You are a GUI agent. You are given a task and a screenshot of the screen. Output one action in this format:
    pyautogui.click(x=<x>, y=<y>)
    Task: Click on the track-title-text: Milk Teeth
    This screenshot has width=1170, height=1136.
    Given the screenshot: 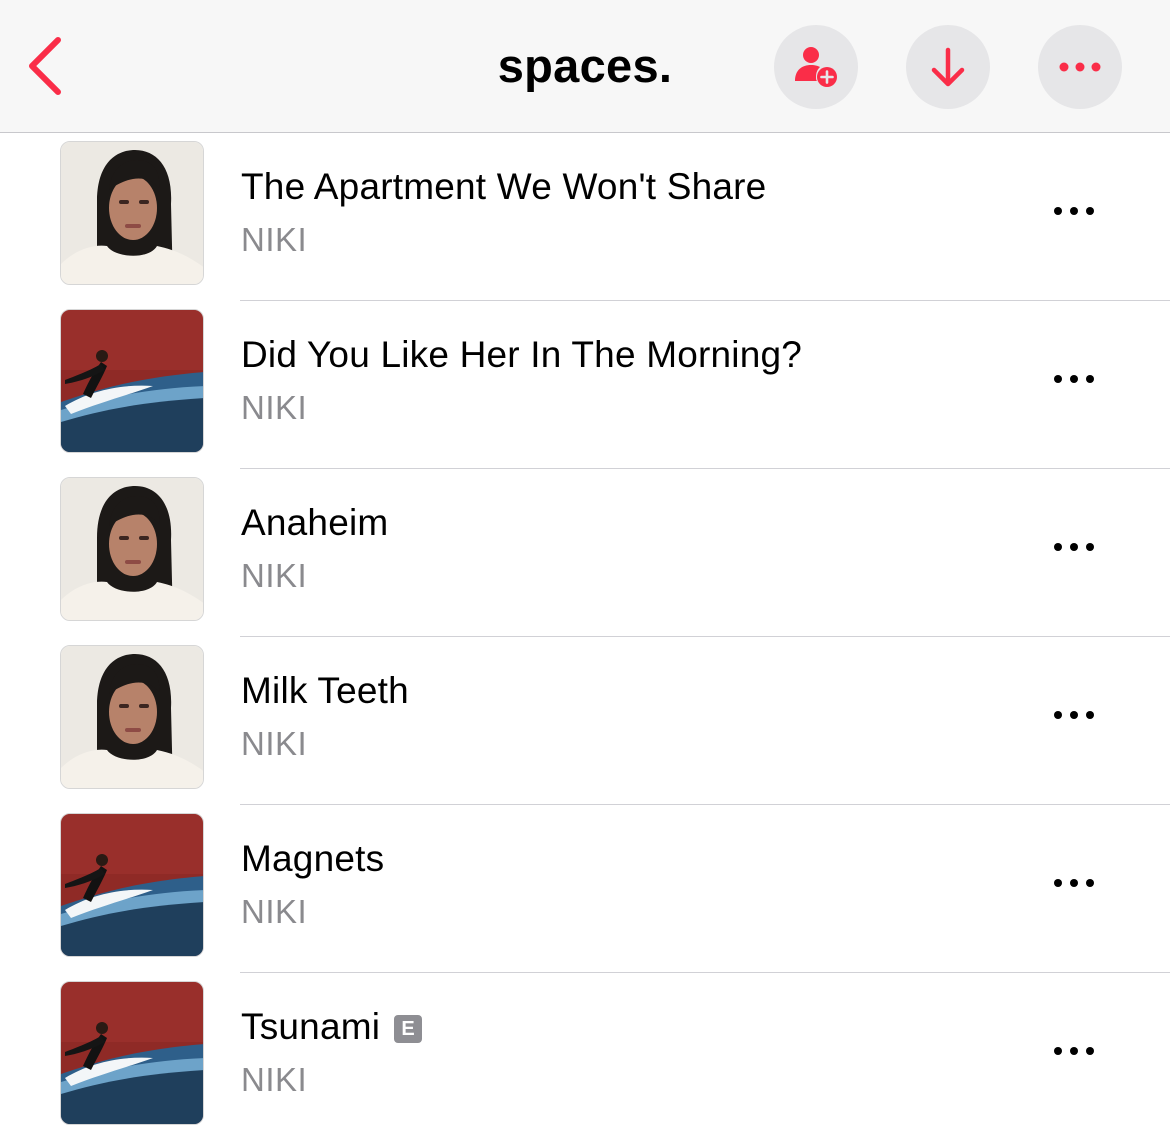 What is the action you would take?
    pyautogui.click(x=325, y=690)
    